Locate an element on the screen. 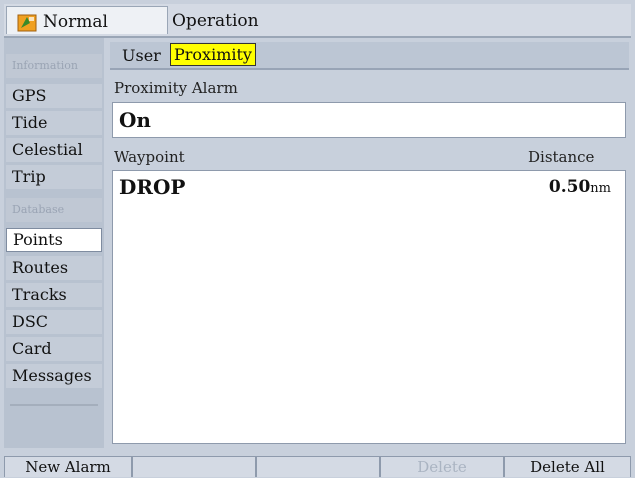 This screenshot has width=635, height=478. tab-user: User is located at coordinates (141, 55).